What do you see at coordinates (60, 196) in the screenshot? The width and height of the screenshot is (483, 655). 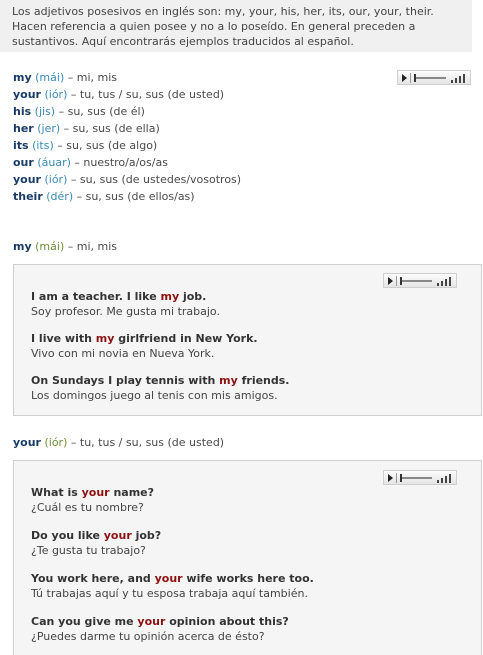 I see `pronunciation: (dér)` at bounding box center [60, 196].